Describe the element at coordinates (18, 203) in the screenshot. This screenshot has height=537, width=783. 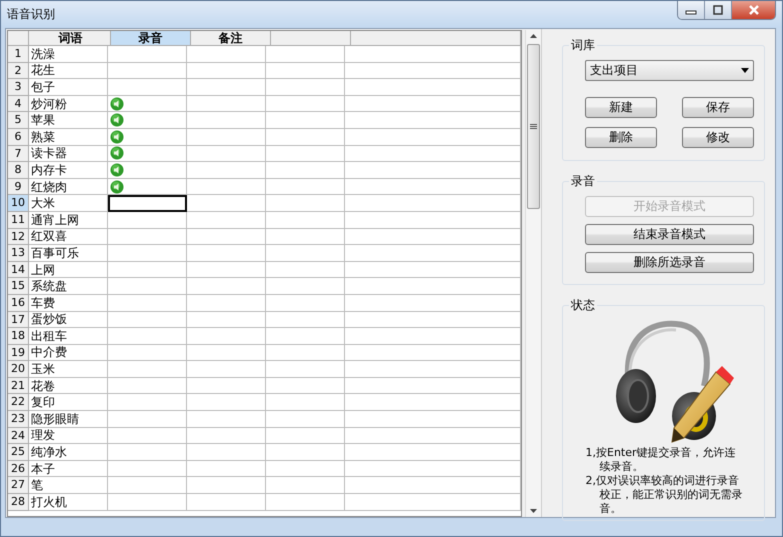
I see `row-number: 10` at that location.